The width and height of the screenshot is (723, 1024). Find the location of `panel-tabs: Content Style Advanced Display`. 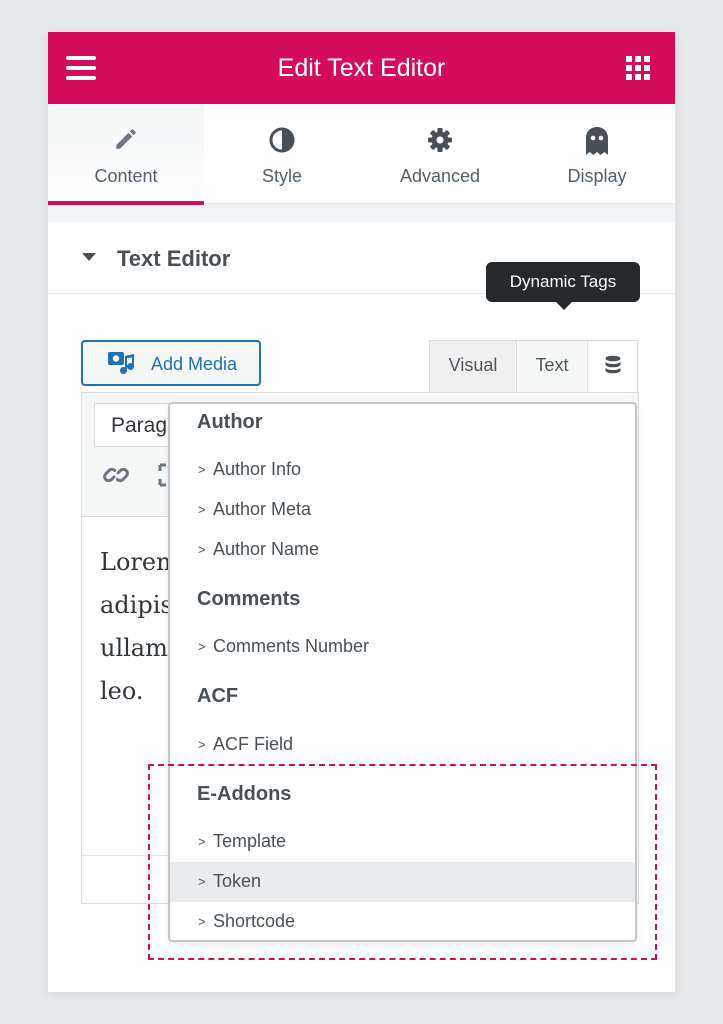

panel-tabs: Content Style Advanced Display is located at coordinates (361, 154).